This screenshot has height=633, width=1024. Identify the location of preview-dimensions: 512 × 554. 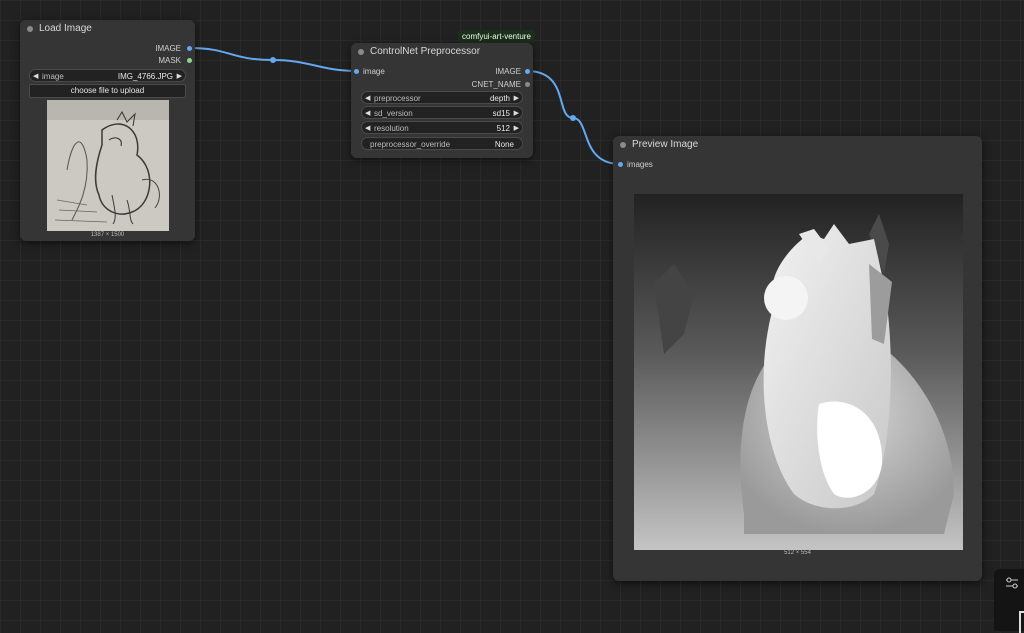
(797, 553).